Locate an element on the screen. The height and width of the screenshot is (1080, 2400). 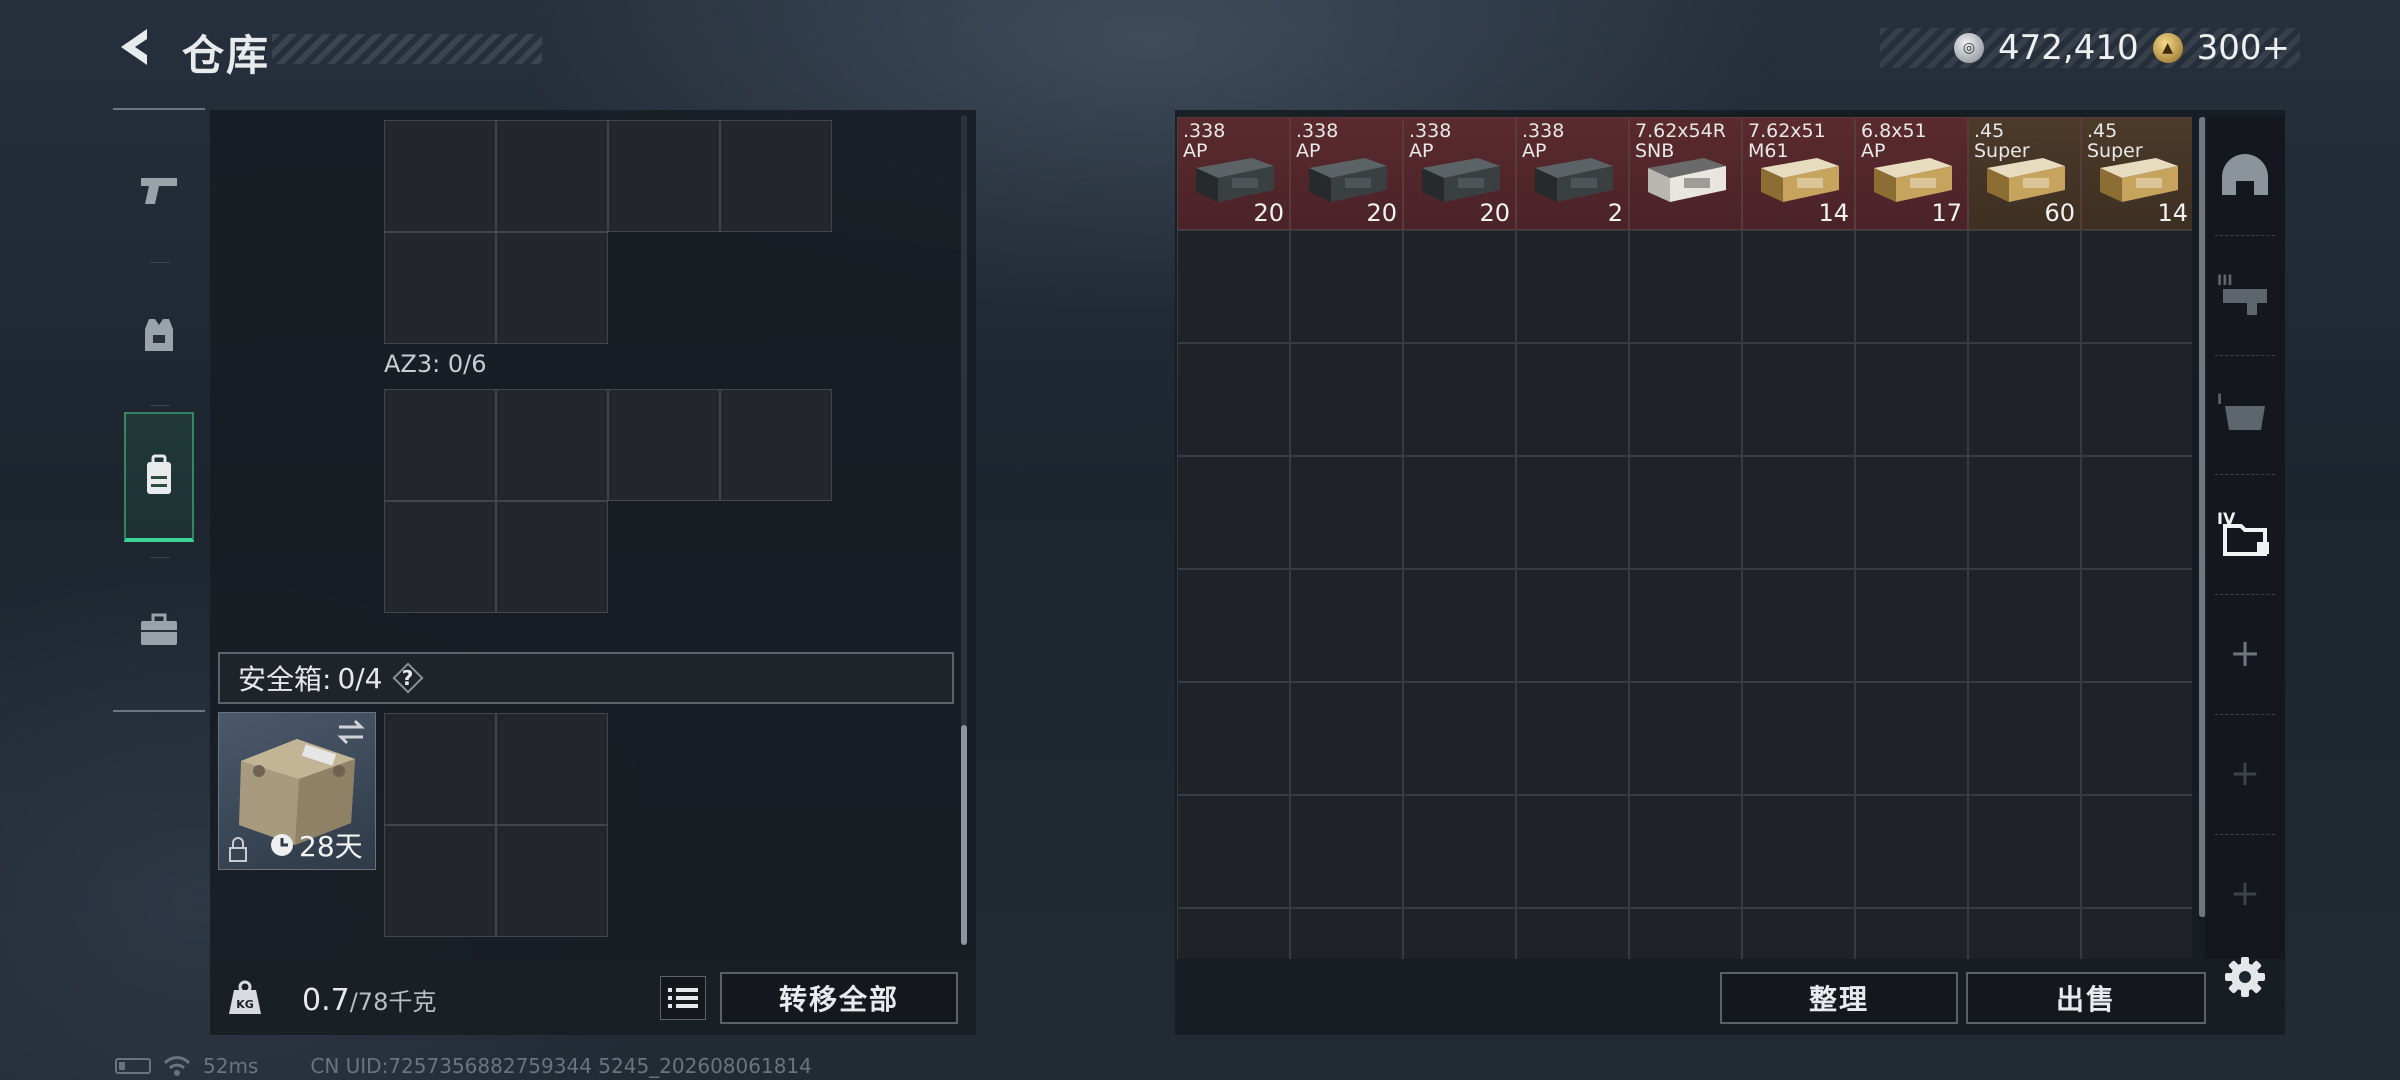
ammo-item: 7.62x51 M61 14 is located at coordinates (1798, 173).